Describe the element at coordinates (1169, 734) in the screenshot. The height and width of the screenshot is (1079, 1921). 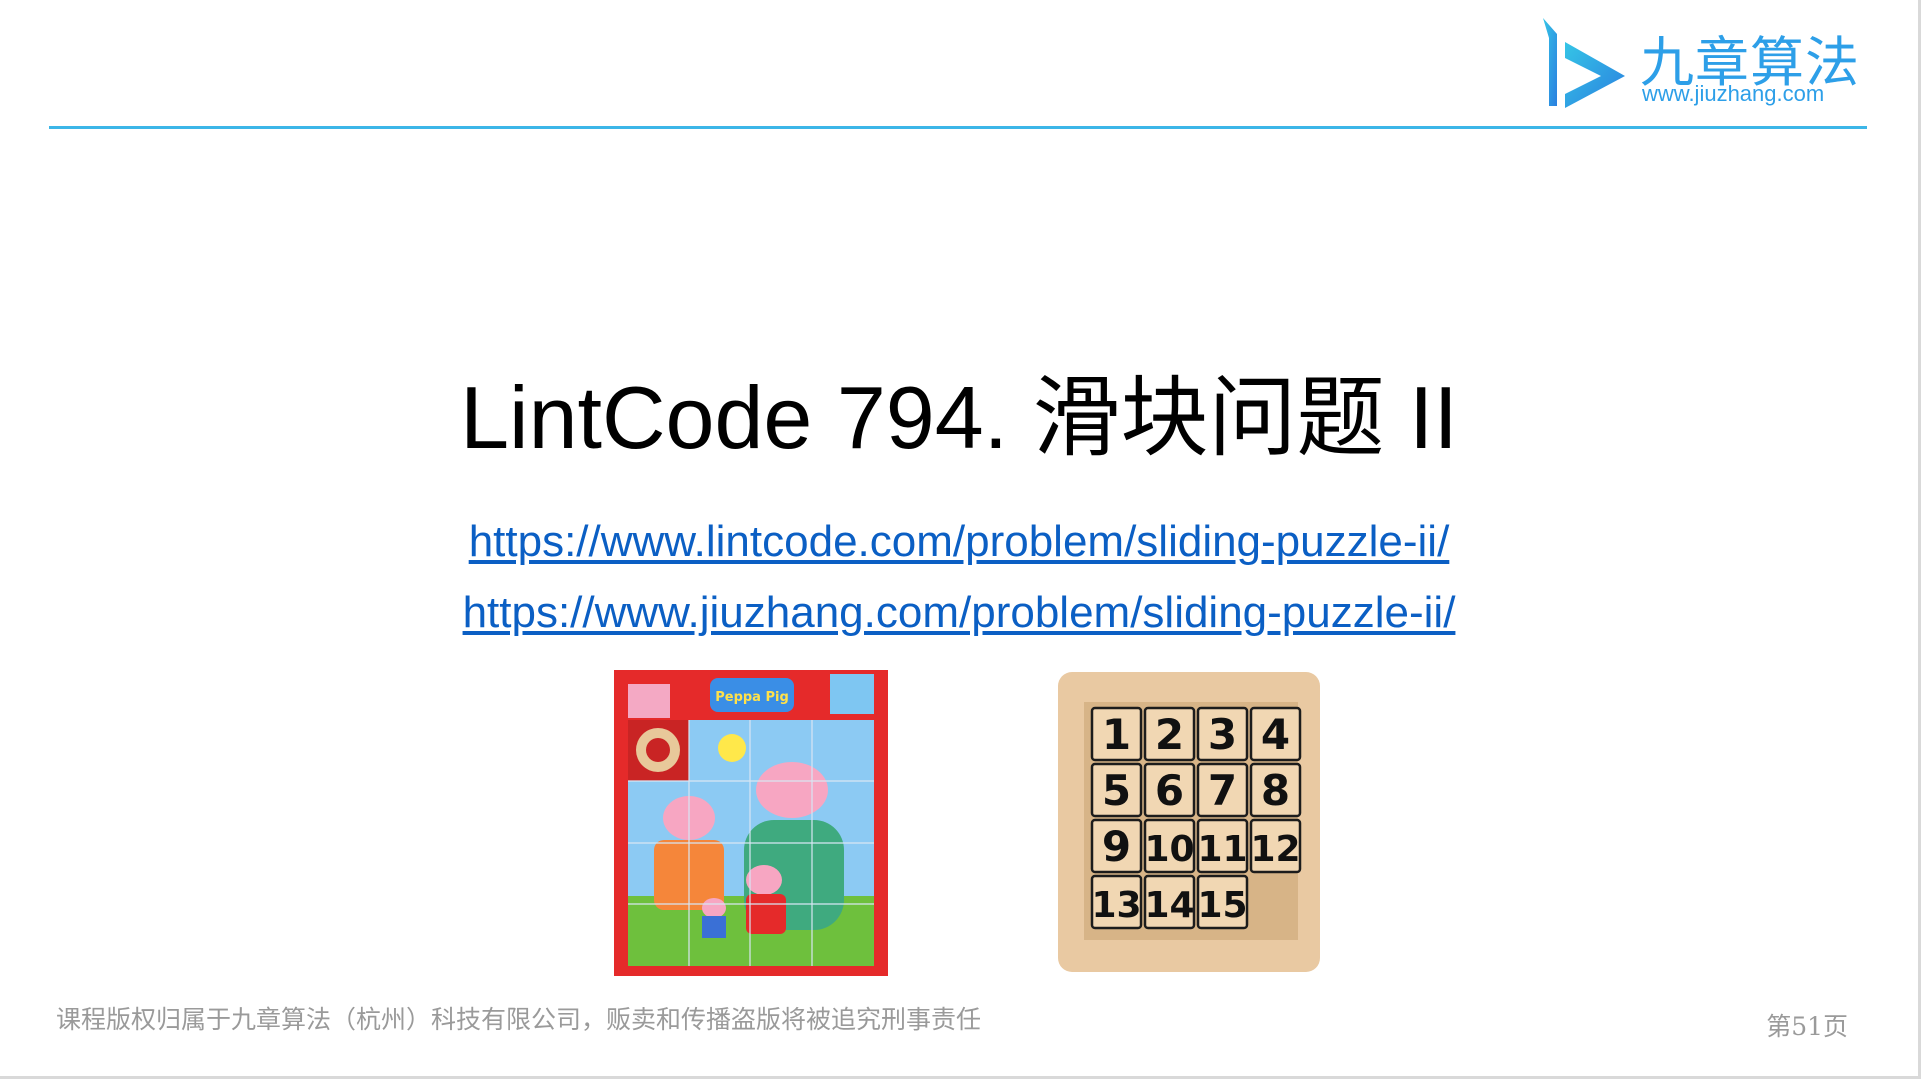
I see `number-tile-label: 2` at that location.